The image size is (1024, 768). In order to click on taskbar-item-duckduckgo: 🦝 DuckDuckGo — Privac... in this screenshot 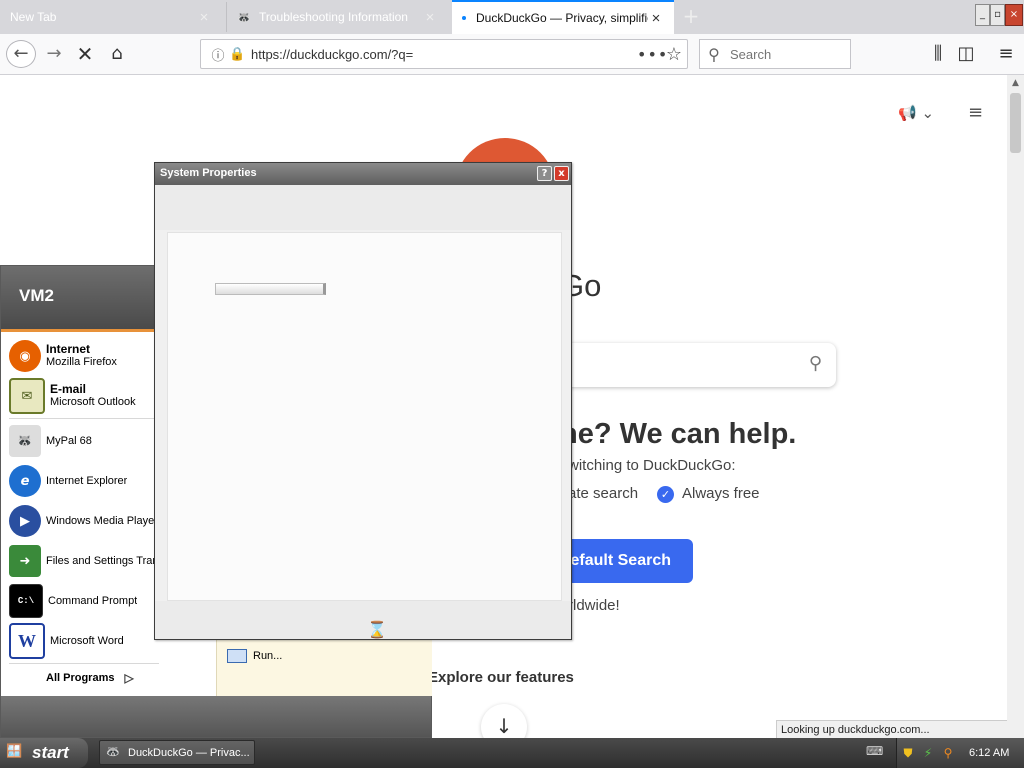, I will do `click(177, 752)`.